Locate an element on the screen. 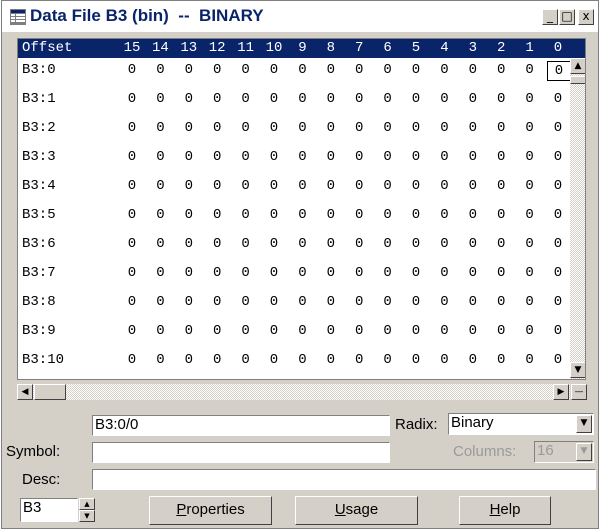 The height and width of the screenshot is (531, 603). horizontal-scroll-thumb is located at coordinates (50, 392).